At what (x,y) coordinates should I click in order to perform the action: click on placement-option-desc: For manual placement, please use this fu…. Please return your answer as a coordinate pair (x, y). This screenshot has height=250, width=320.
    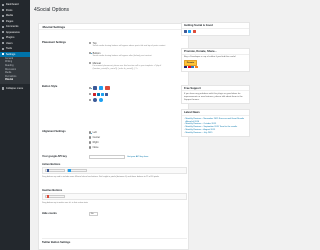
    Looking at the image, I should click on (127, 67).